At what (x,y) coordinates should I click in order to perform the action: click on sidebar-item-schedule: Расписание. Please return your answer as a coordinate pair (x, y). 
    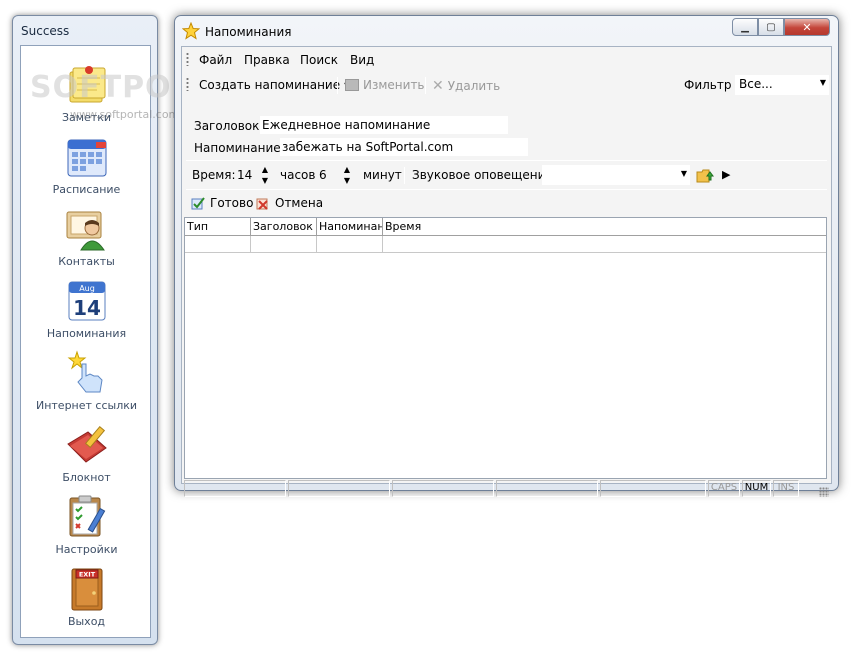
    Looking at the image, I should click on (86, 168).